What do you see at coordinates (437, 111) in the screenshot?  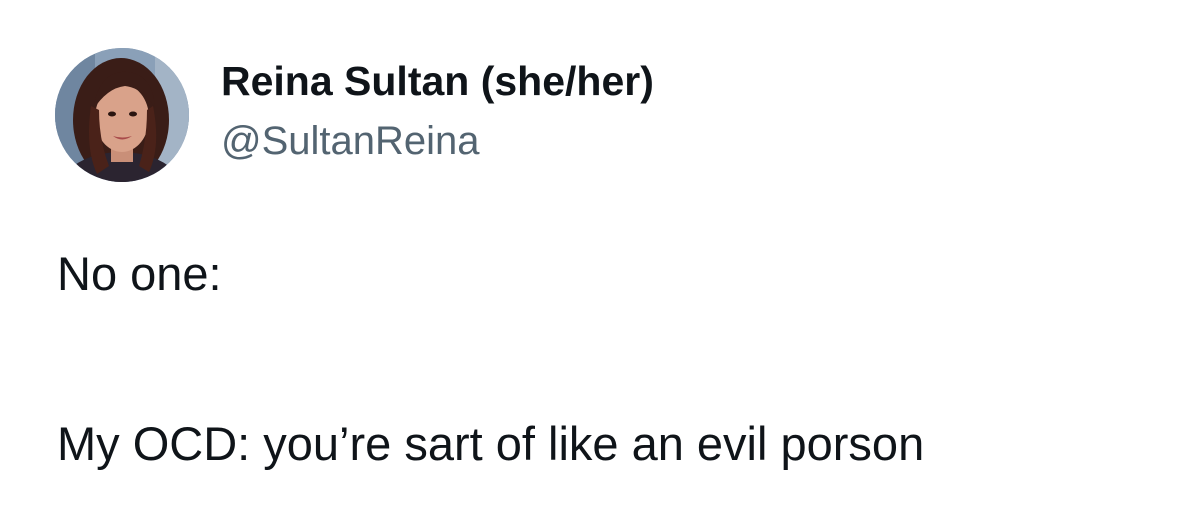 I see `author-names: Reina Sultan (she/her) @SultanReina` at bounding box center [437, 111].